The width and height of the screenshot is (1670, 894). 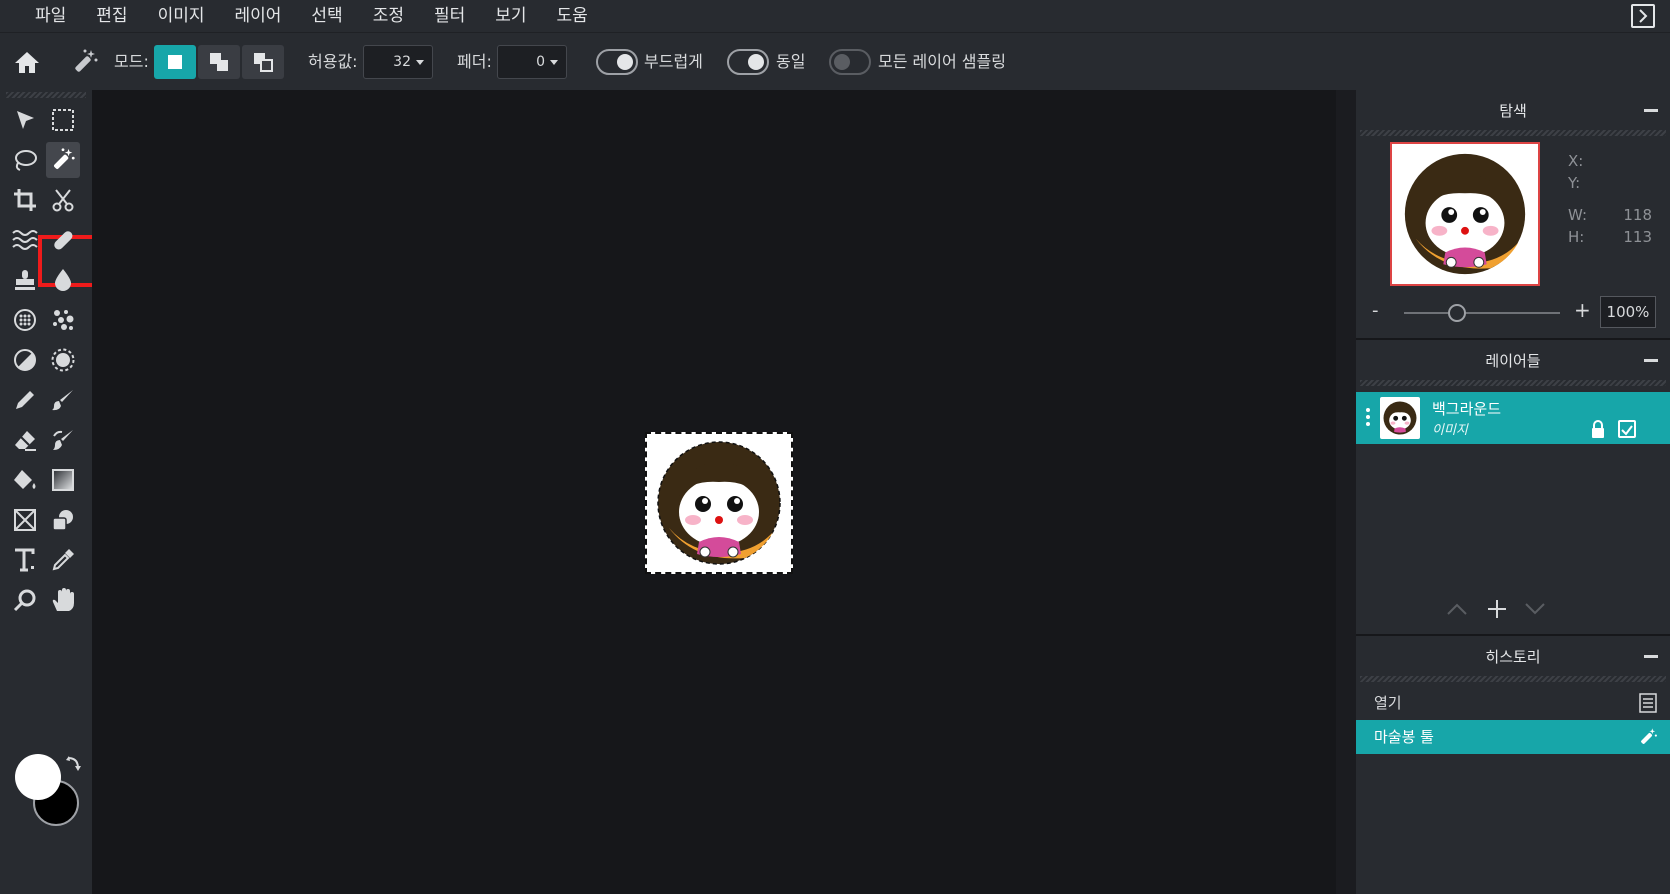 What do you see at coordinates (25, 600) in the screenshot?
I see `zoom-tool` at bounding box center [25, 600].